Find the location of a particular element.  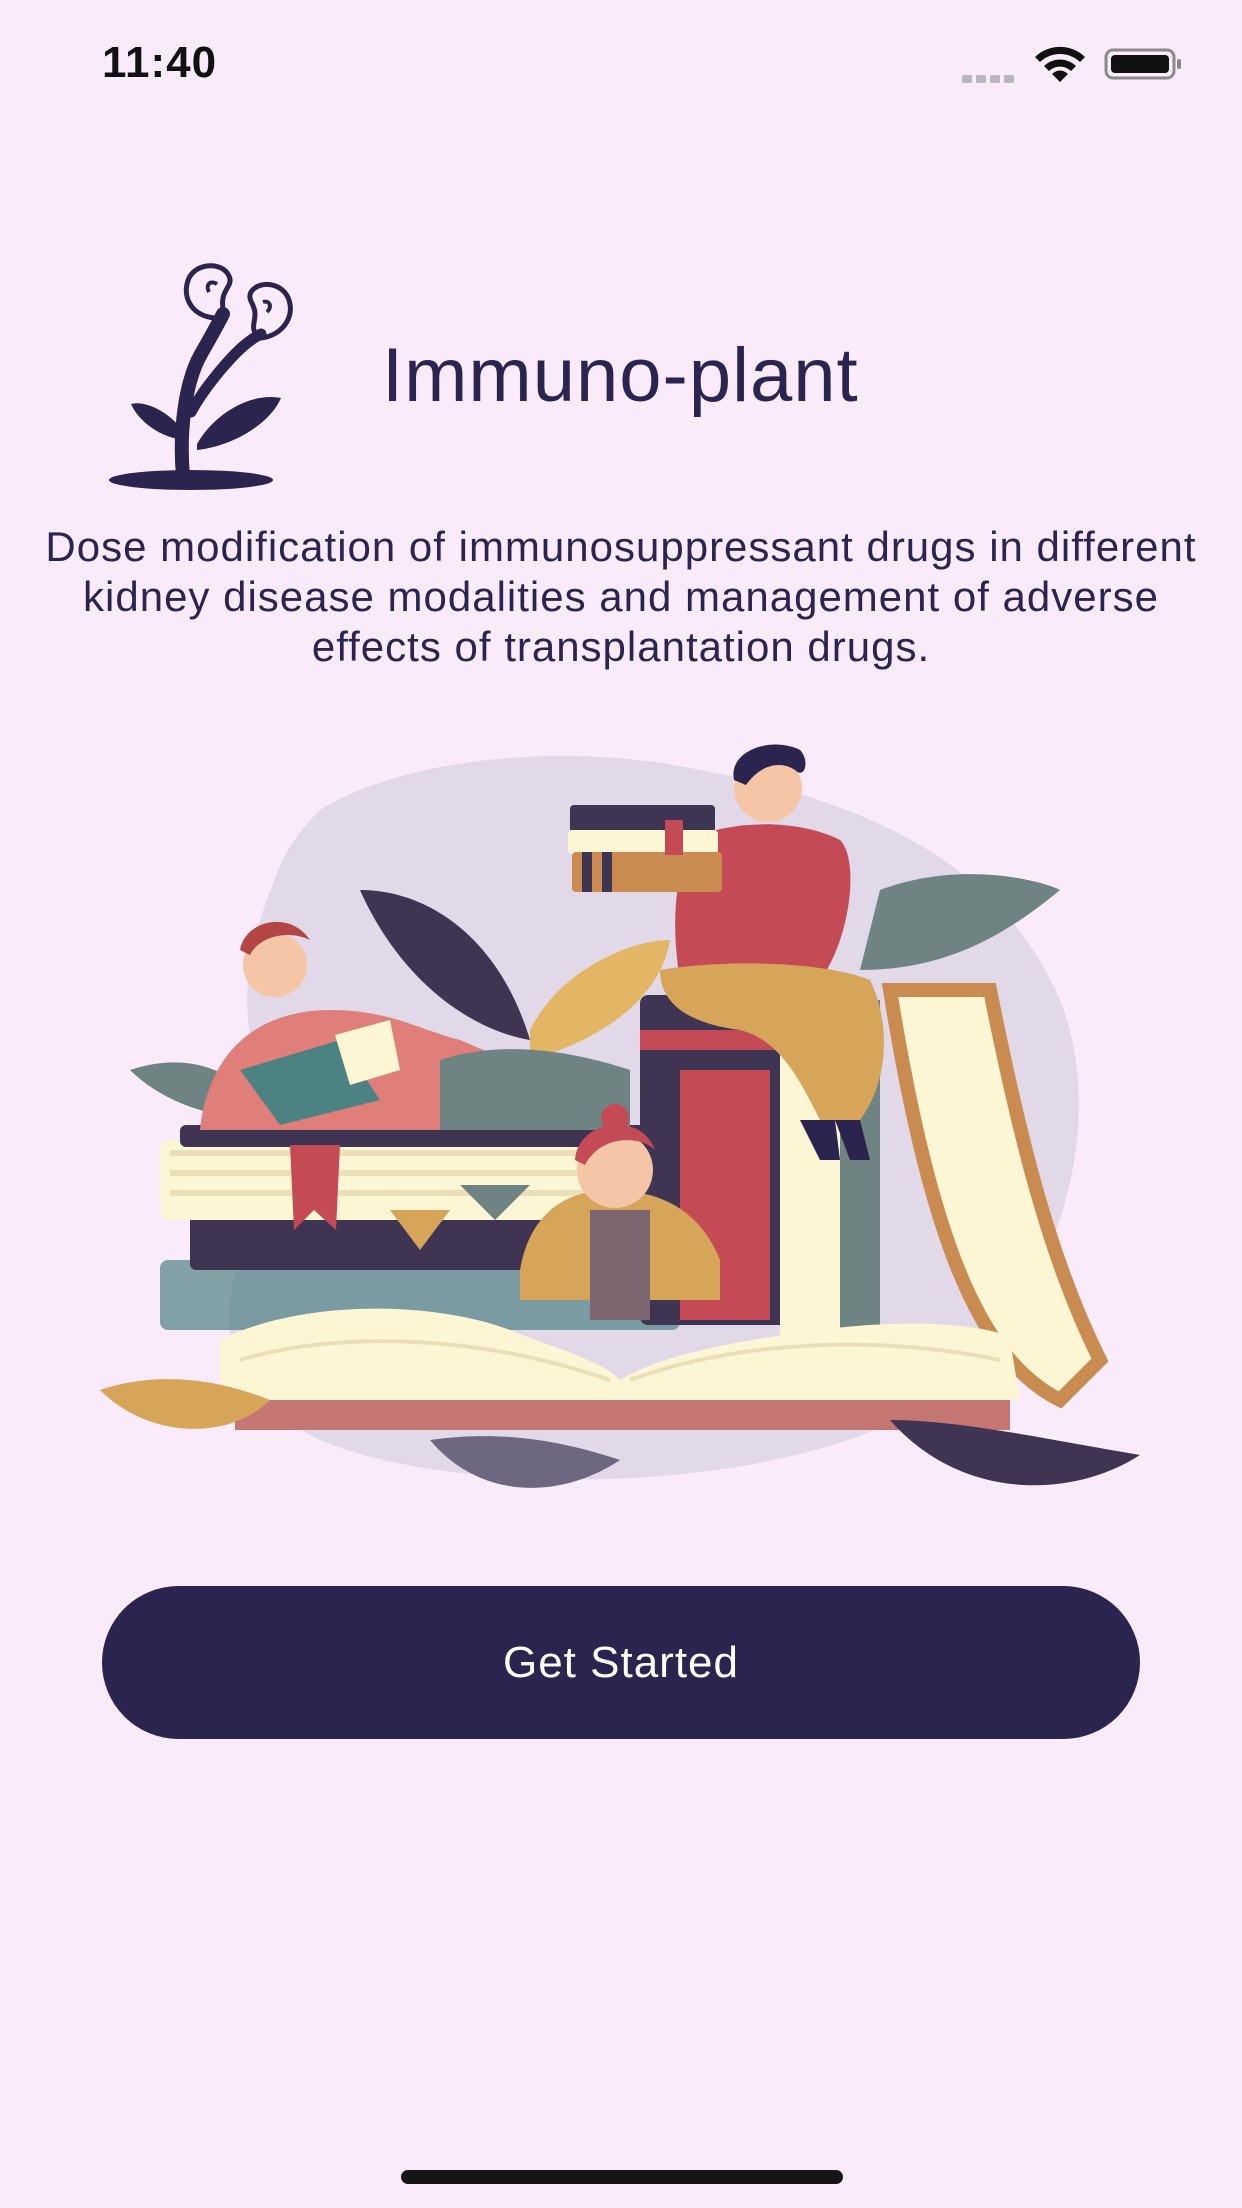

app-title: Immuno-plant is located at coordinates (620, 375).